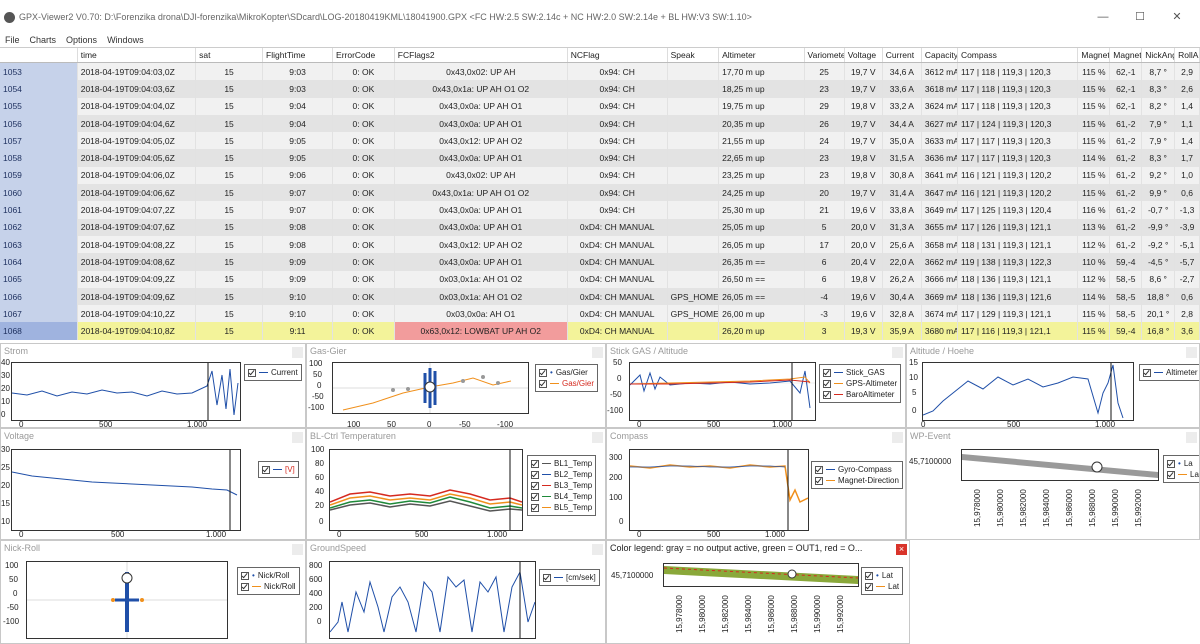 This screenshot has height=644, width=1200. I want to click on maximize-button: ☐, so click(1140, 17).